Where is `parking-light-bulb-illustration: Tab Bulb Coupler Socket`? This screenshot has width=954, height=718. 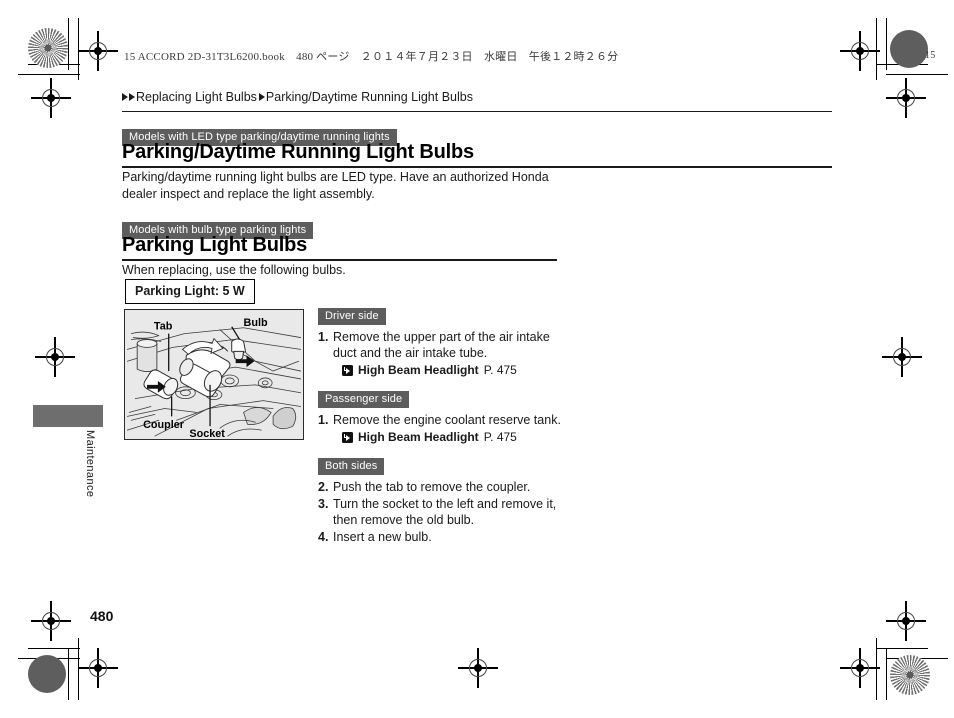
parking-light-bulb-illustration: Tab Bulb Coupler Socket is located at coordinates (214, 374).